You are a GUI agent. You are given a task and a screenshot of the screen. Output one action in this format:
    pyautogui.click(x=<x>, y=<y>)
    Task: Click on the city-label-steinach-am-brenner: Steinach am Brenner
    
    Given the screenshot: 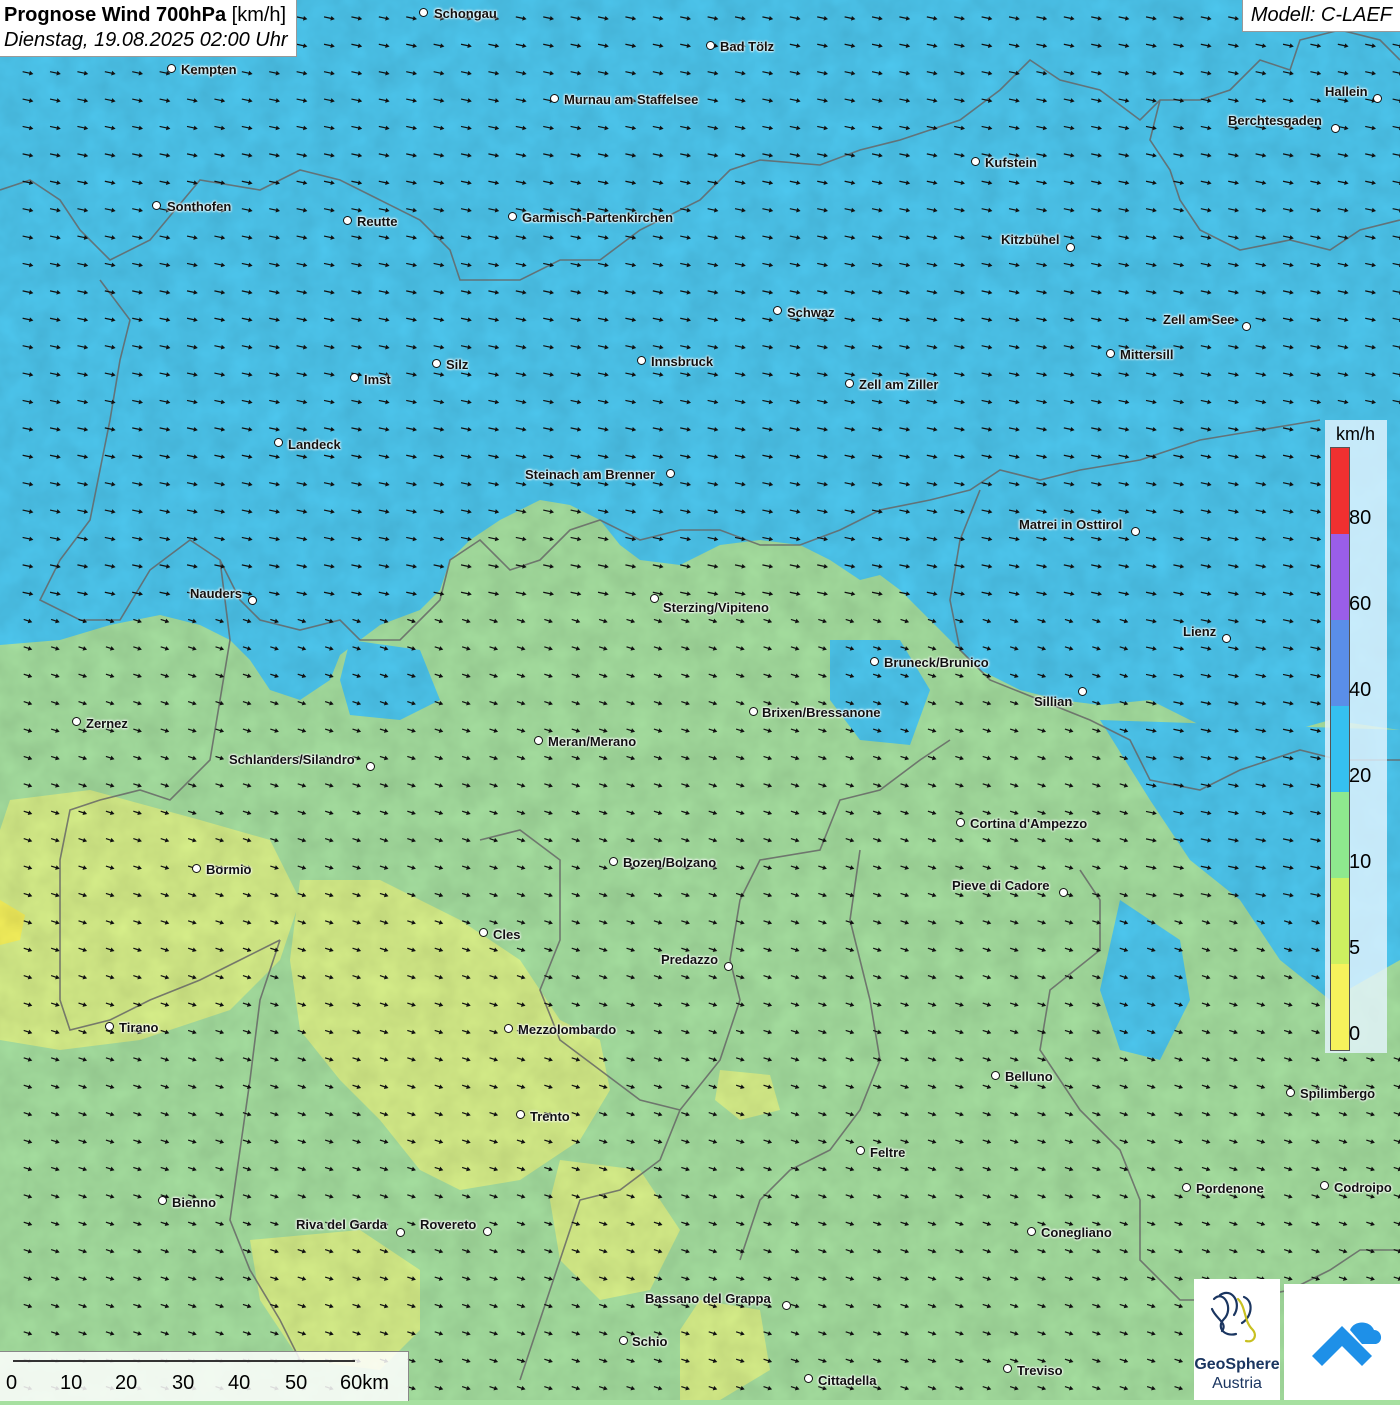 What is the action you would take?
    pyautogui.click(x=590, y=474)
    